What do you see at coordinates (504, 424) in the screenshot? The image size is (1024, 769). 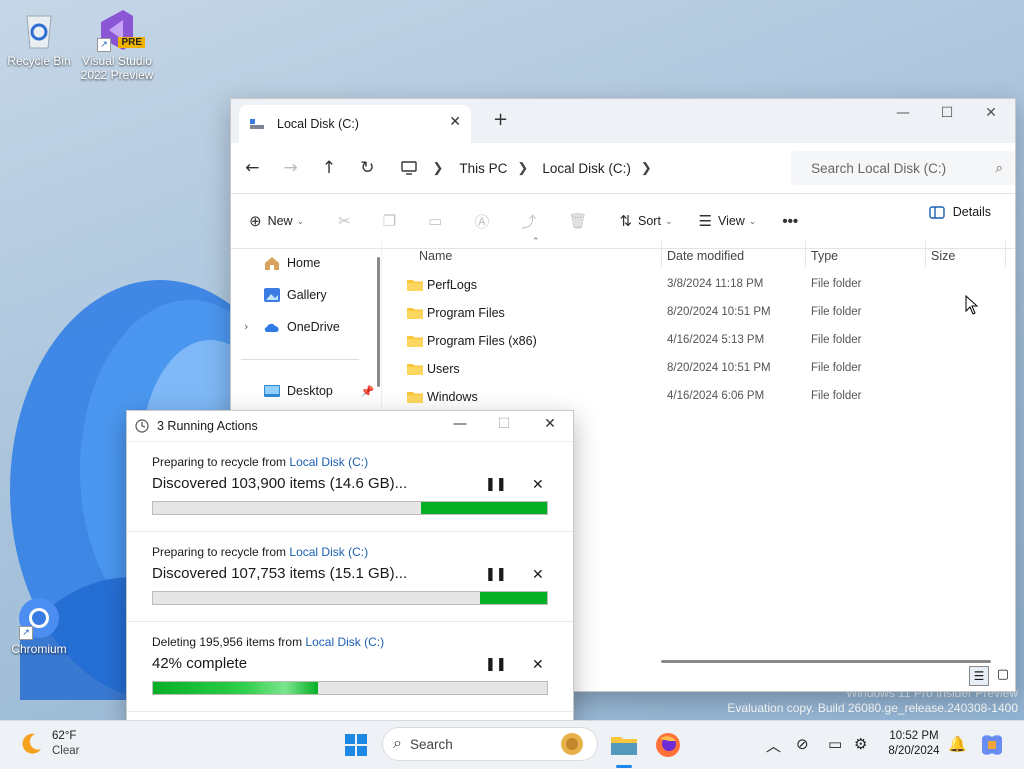 I see `dialog-maximize-button: ☐` at bounding box center [504, 424].